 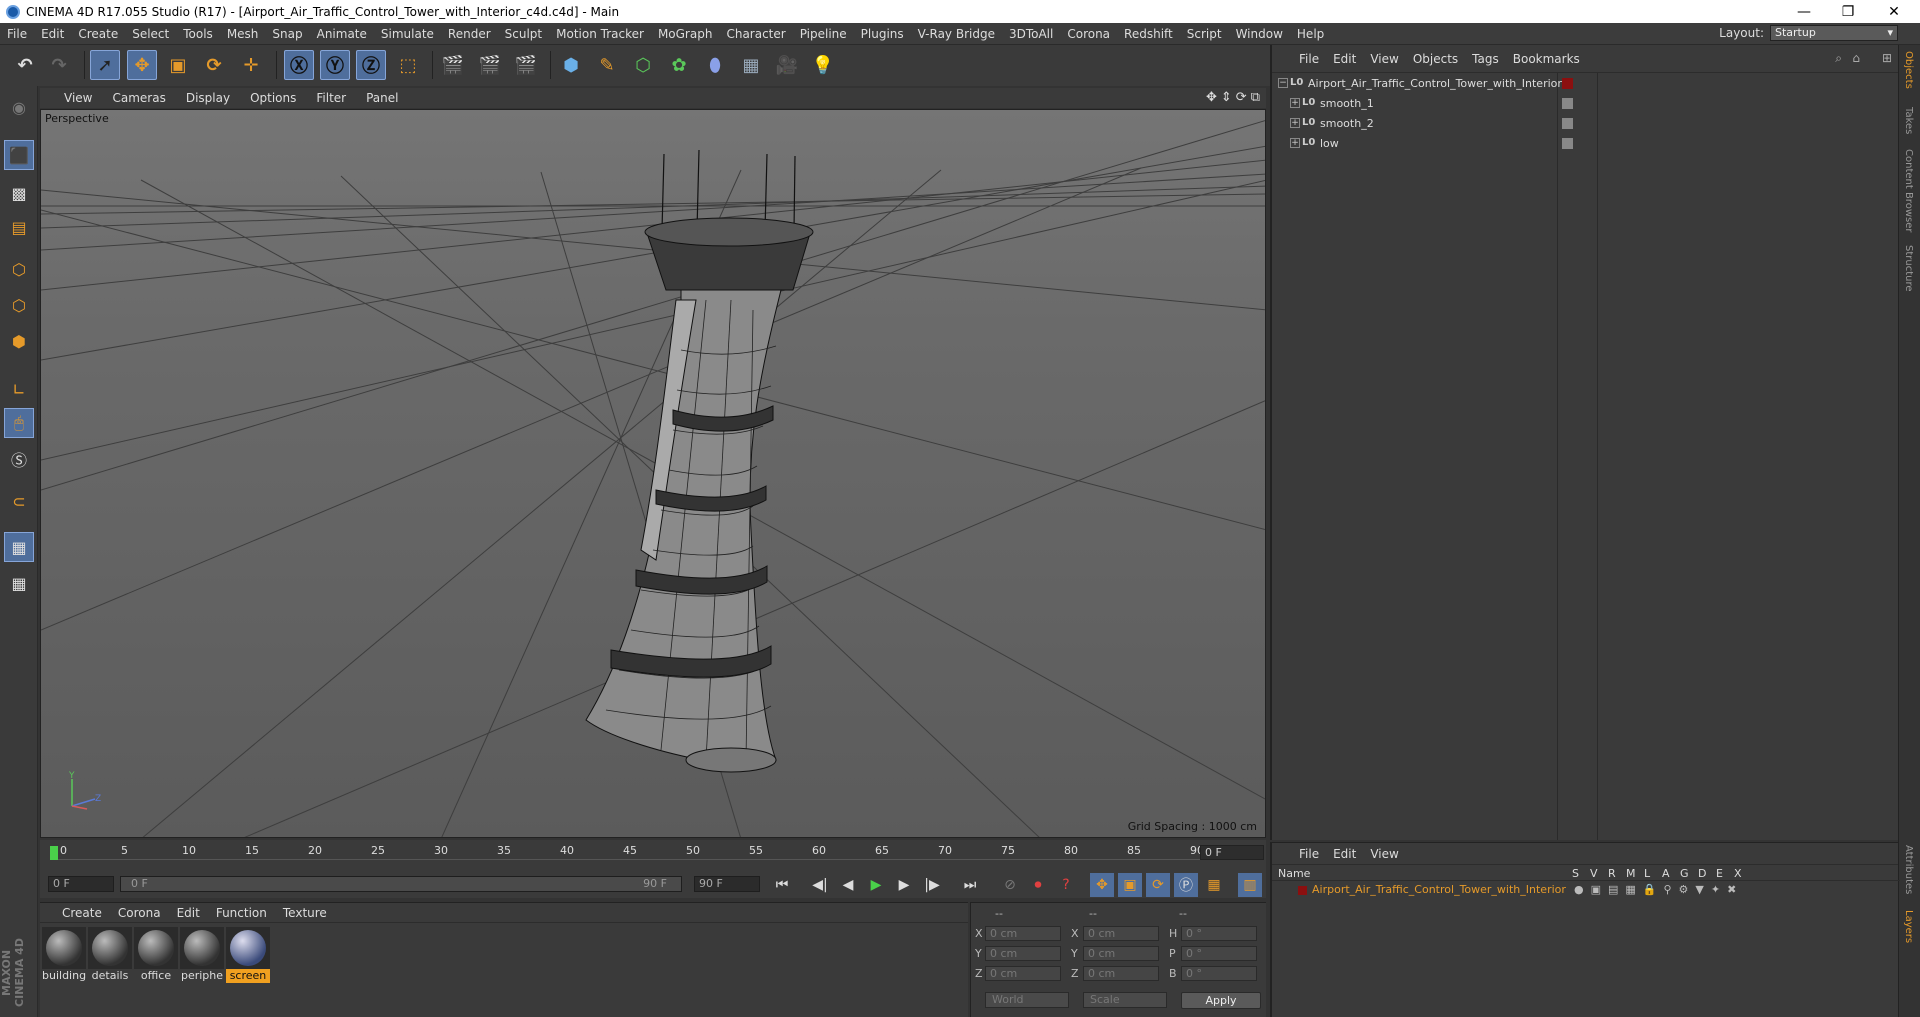 I want to click on layers-menu-view: View, so click(x=1384, y=854).